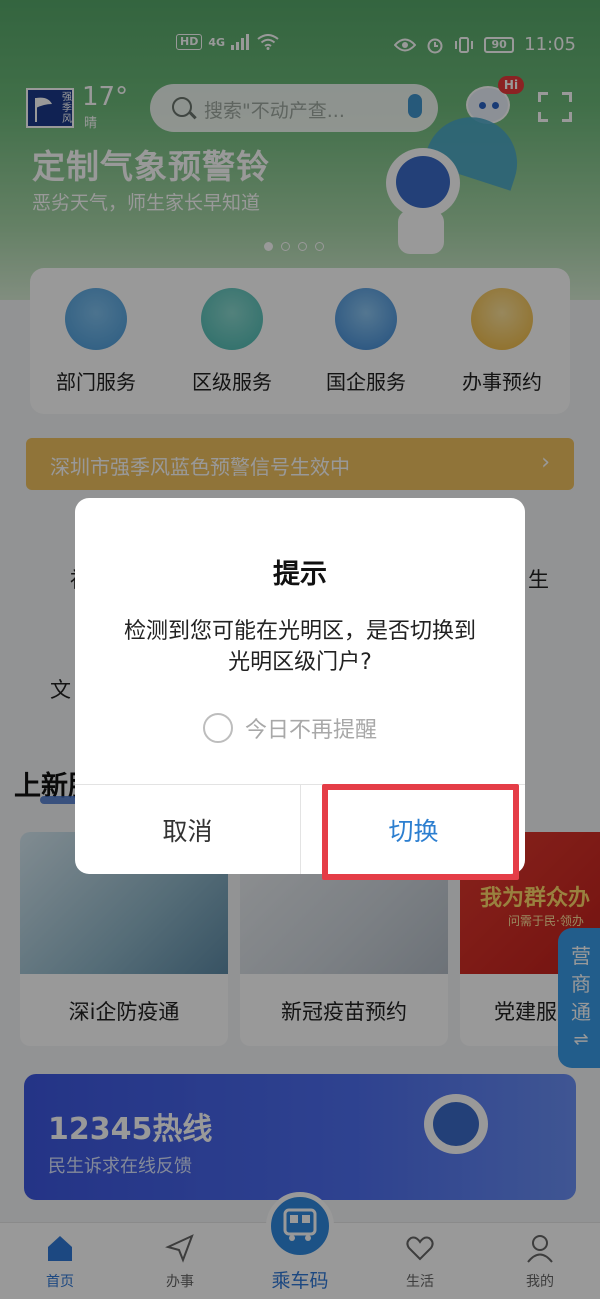 The image size is (600, 1299). What do you see at coordinates (218, 728) in the screenshot?
I see `radio-icon` at bounding box center [218, 728].